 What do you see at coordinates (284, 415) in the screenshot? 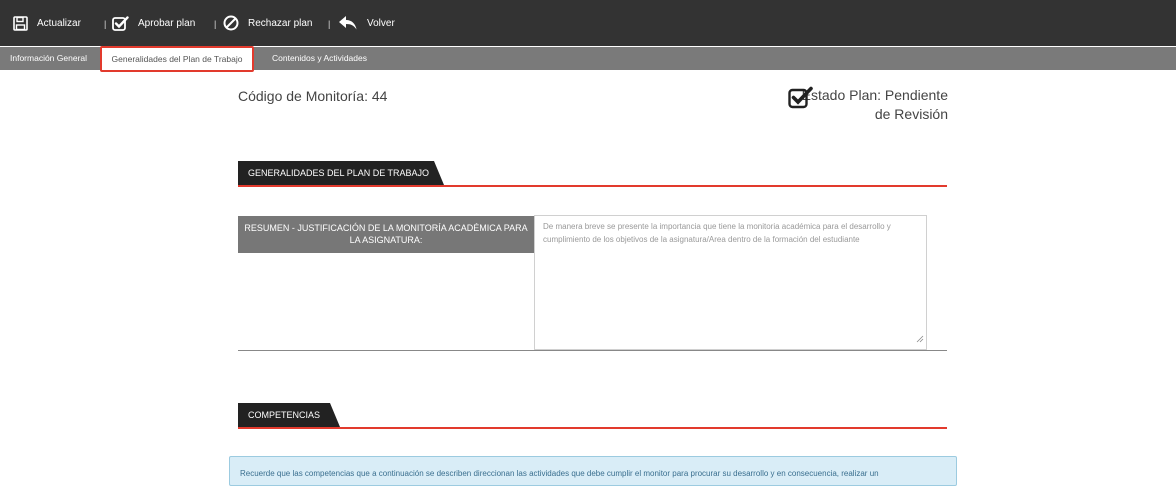
I see `section-title-competencias: COMPETENCIAS` at bounding box center [284, 415].